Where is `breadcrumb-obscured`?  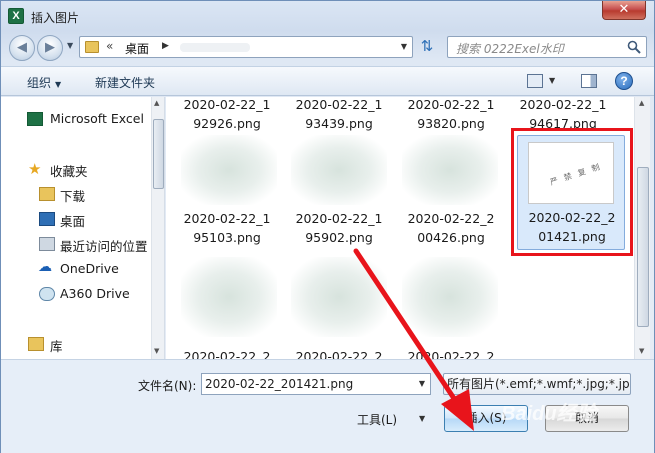 breadcrumb-obscured is located at coordinates (215, 47).